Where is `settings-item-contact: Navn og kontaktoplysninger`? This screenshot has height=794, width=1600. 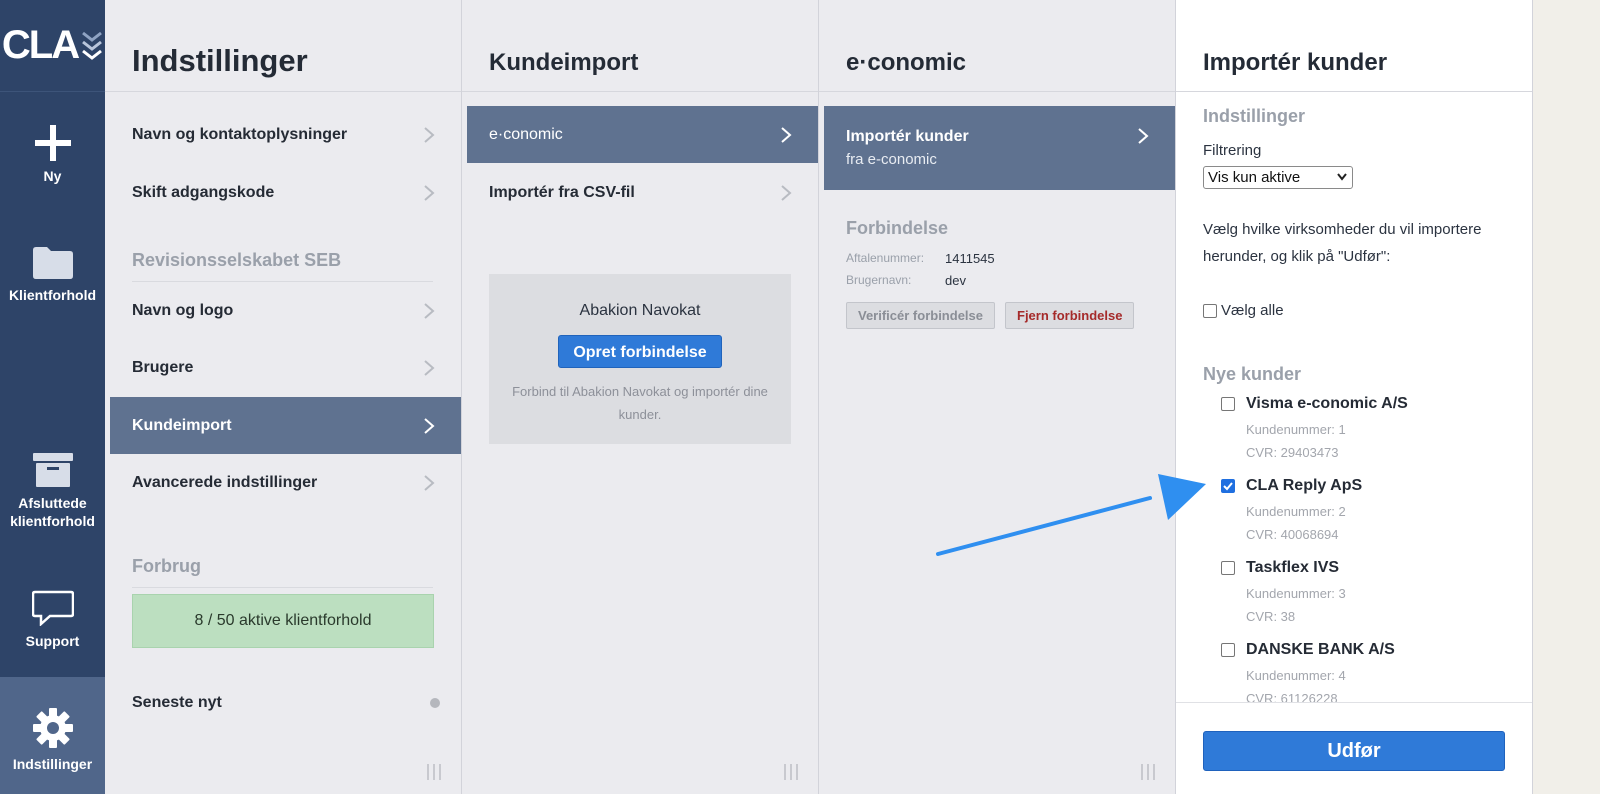 settings-item-contact: Navn og kontaktoplysninger is located at coordinates (285, 134).